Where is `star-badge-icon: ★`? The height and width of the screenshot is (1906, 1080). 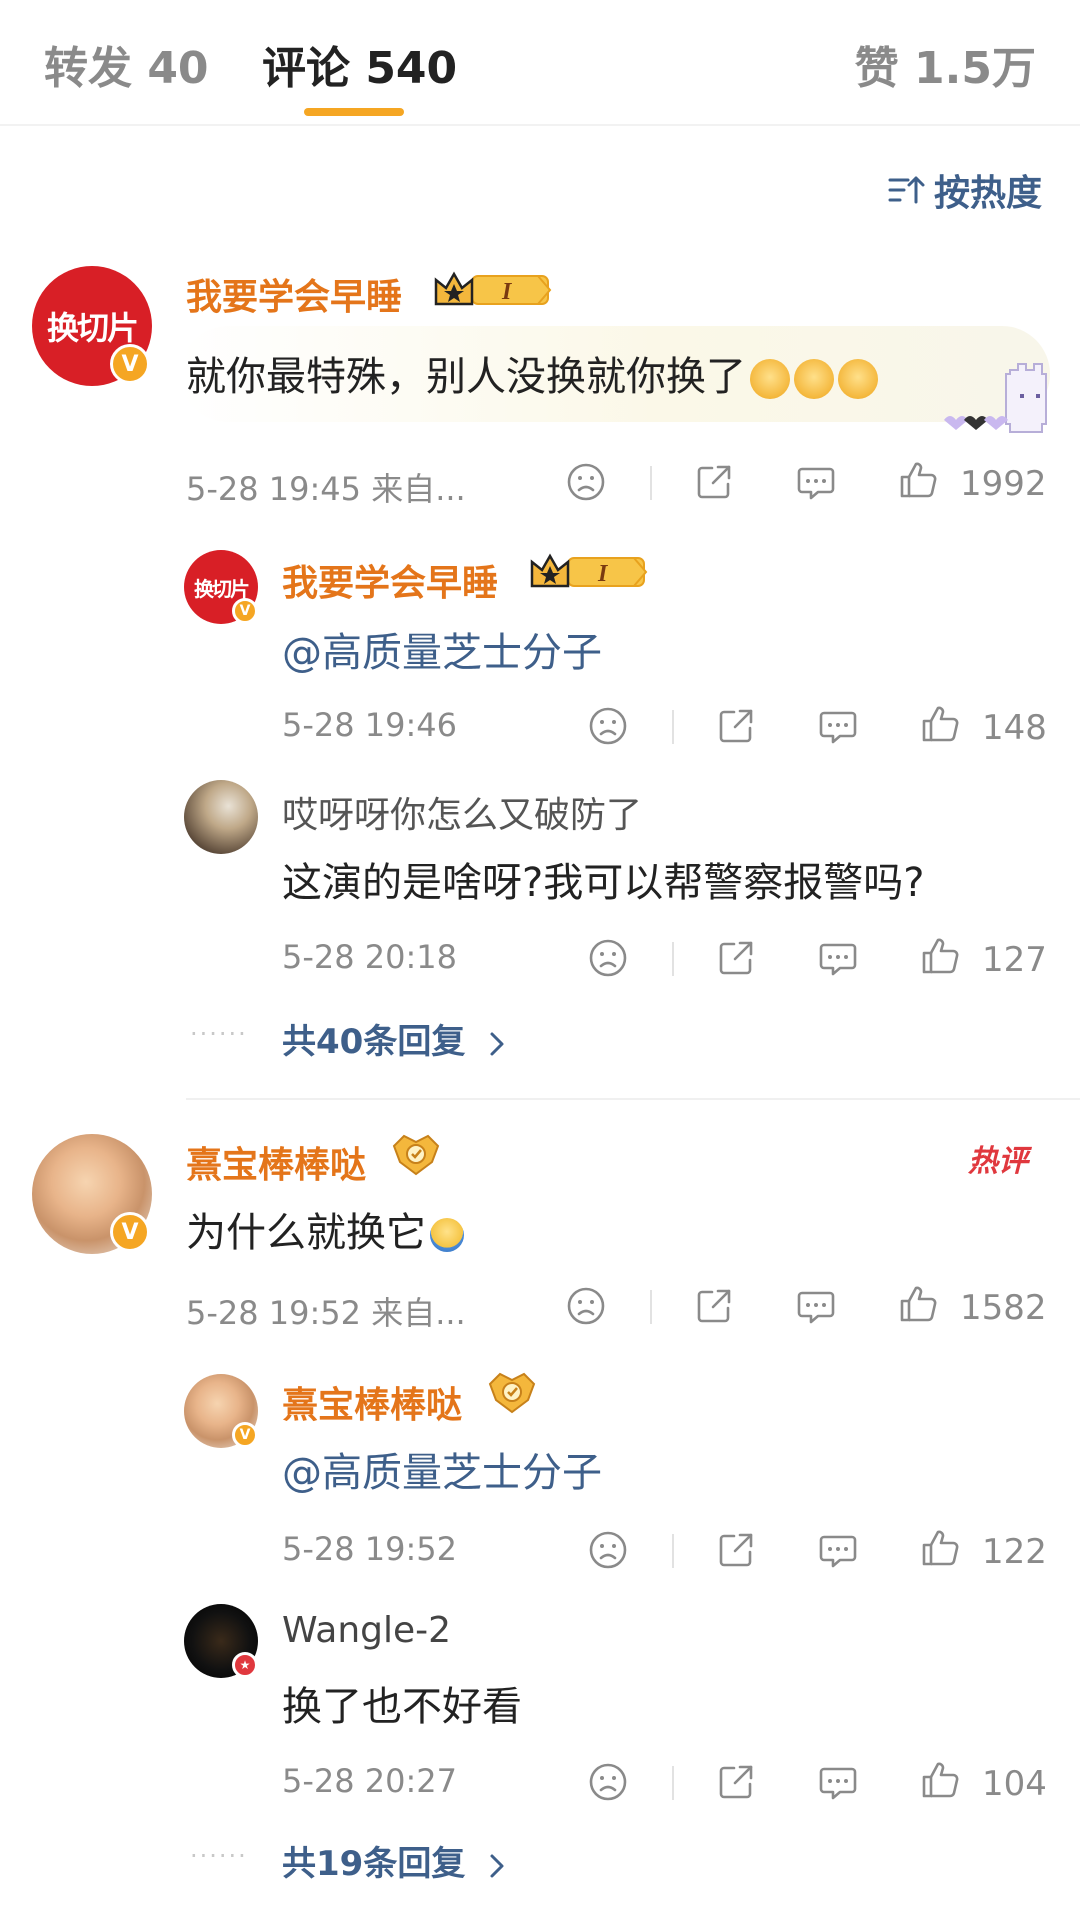 star-badge-icon: ★ is located at coordinates (245, 1665).